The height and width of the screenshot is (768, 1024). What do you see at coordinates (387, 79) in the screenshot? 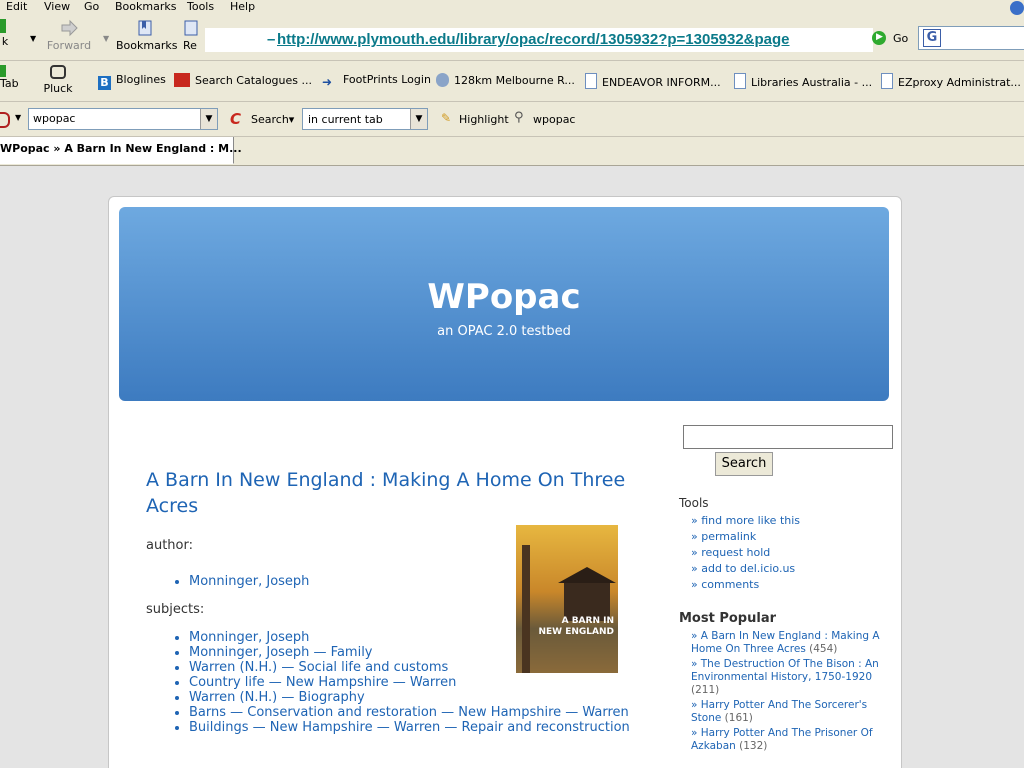
I see `bookmark-label: FootPrints Login` at bounding box center [387, 79].